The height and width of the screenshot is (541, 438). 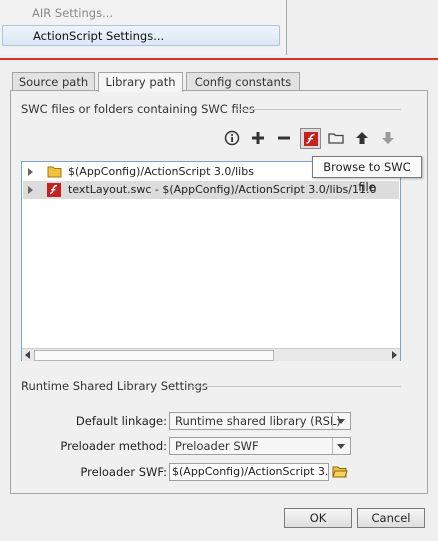 What do you see at coordinates (318, 518) in the screenshot?
I see `ok-button: OK` at bounding box center [318, 518].